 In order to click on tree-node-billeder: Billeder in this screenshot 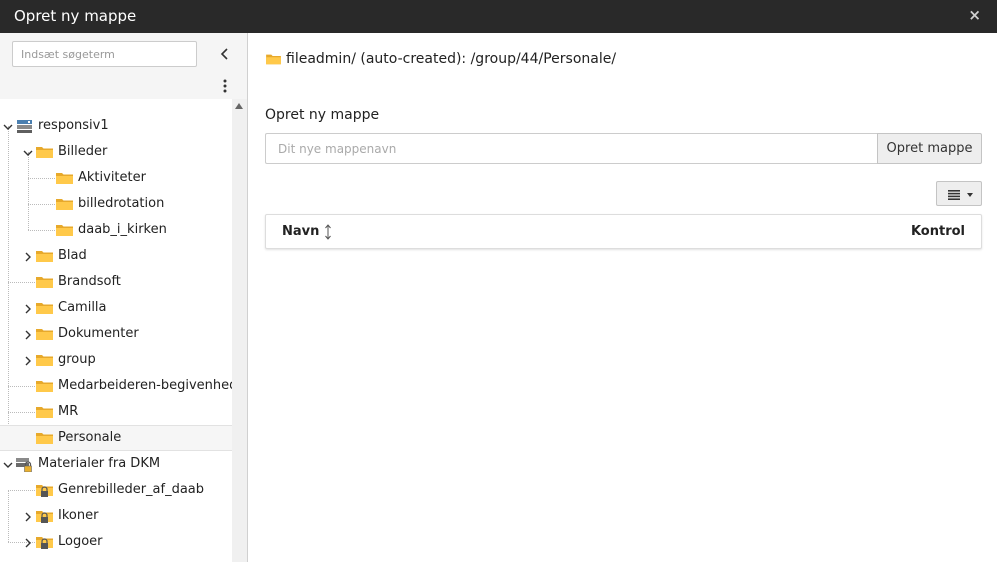, I will do `click(116, 152)`.